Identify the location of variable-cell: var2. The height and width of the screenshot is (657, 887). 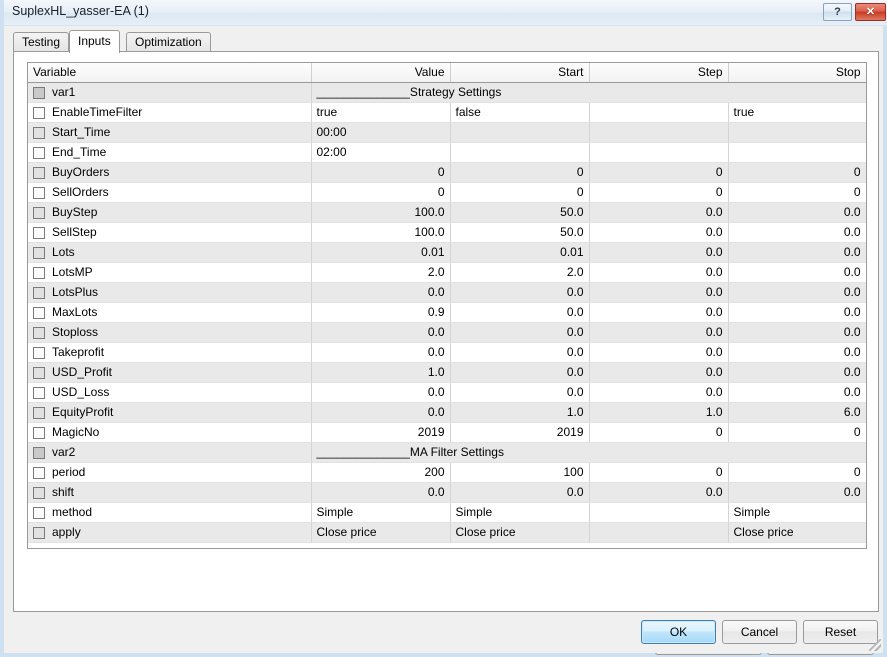
(170, 452).